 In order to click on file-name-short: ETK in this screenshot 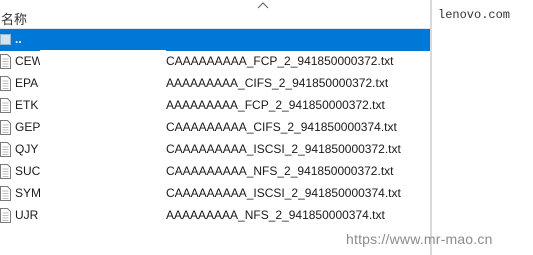, I will do `click(27, 105)`.